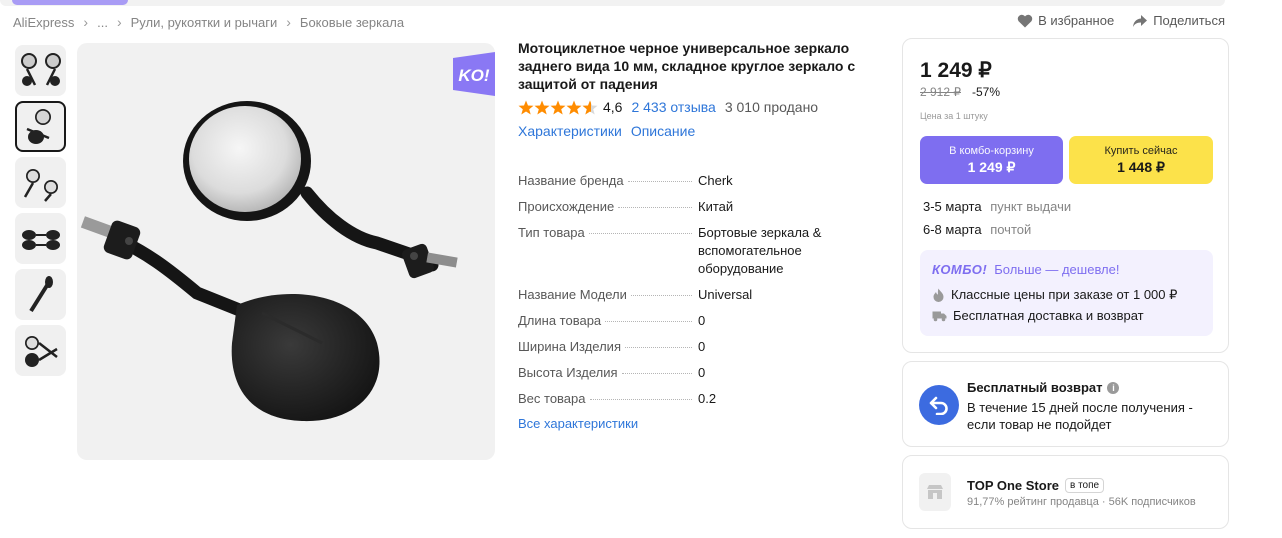  Describe the element at coordinates (1140, 20) in the screenshot. I see `share-icon` at that location.